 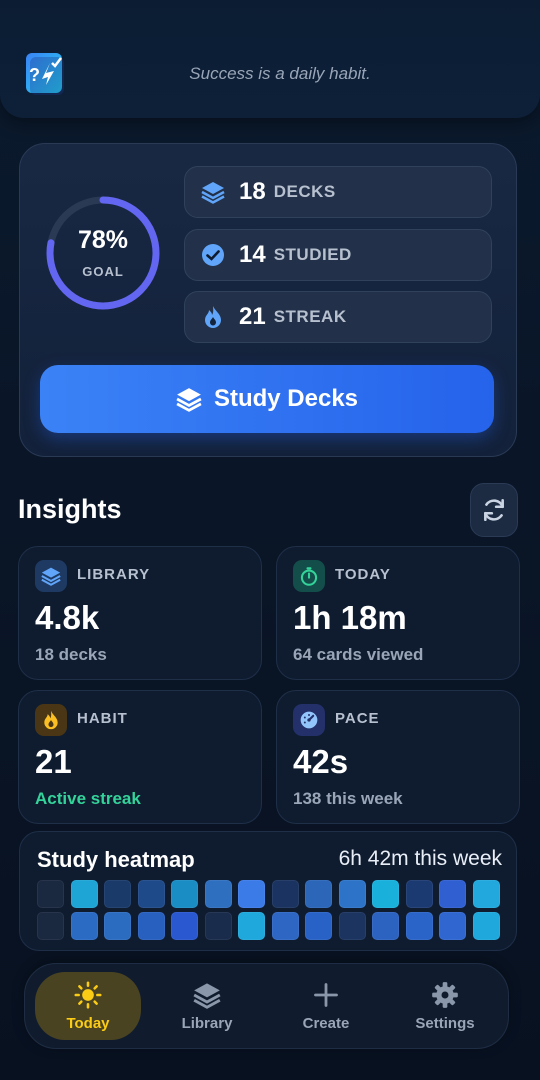 I want to click on stopwatch-icon, so click(x=309, y=576).